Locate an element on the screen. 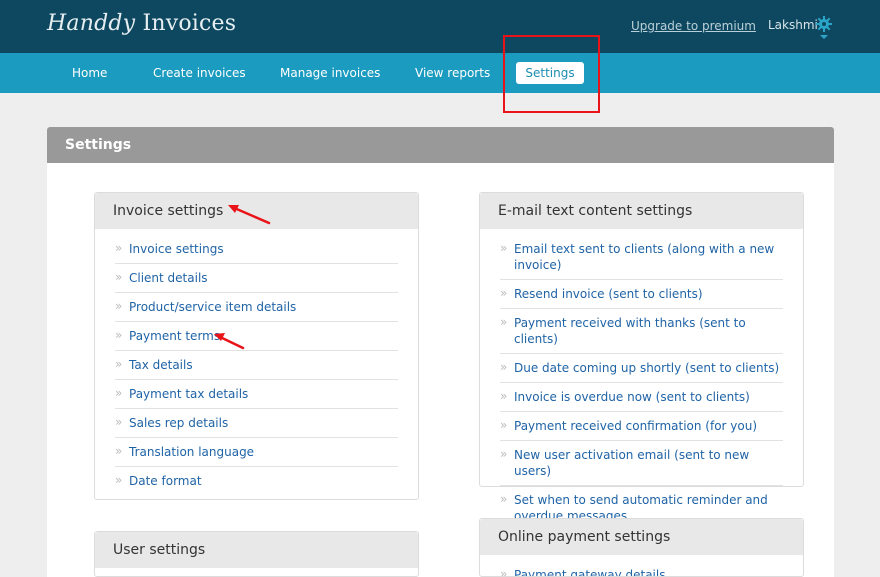  email-settings-title: E-mail text content settings is located at coordinates (595, 211).